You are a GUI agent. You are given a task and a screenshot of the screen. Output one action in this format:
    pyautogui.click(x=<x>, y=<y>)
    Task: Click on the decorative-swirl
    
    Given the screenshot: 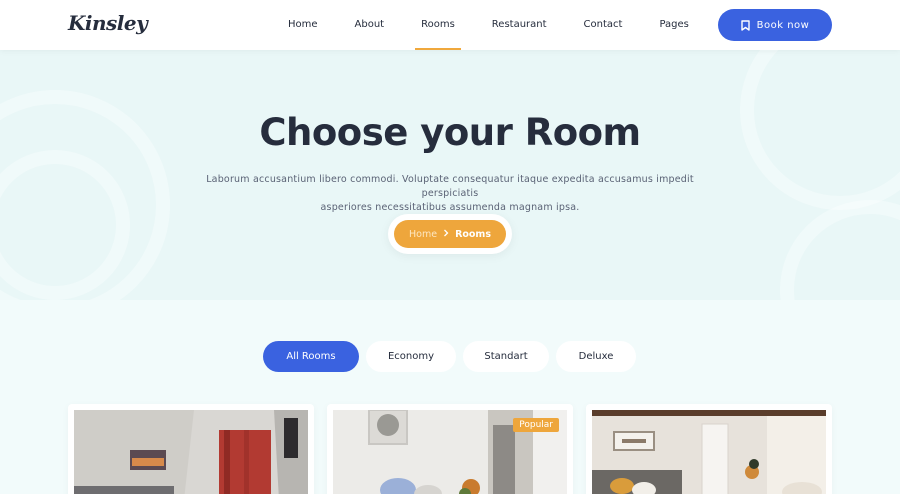 What is the action you would take?
    pyautogui.click(x=840, y=250)
    